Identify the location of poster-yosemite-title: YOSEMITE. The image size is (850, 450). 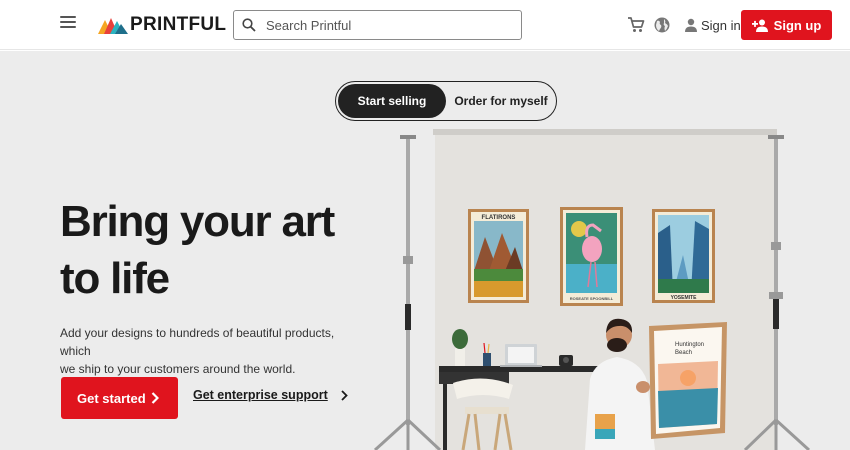
(684, 298).